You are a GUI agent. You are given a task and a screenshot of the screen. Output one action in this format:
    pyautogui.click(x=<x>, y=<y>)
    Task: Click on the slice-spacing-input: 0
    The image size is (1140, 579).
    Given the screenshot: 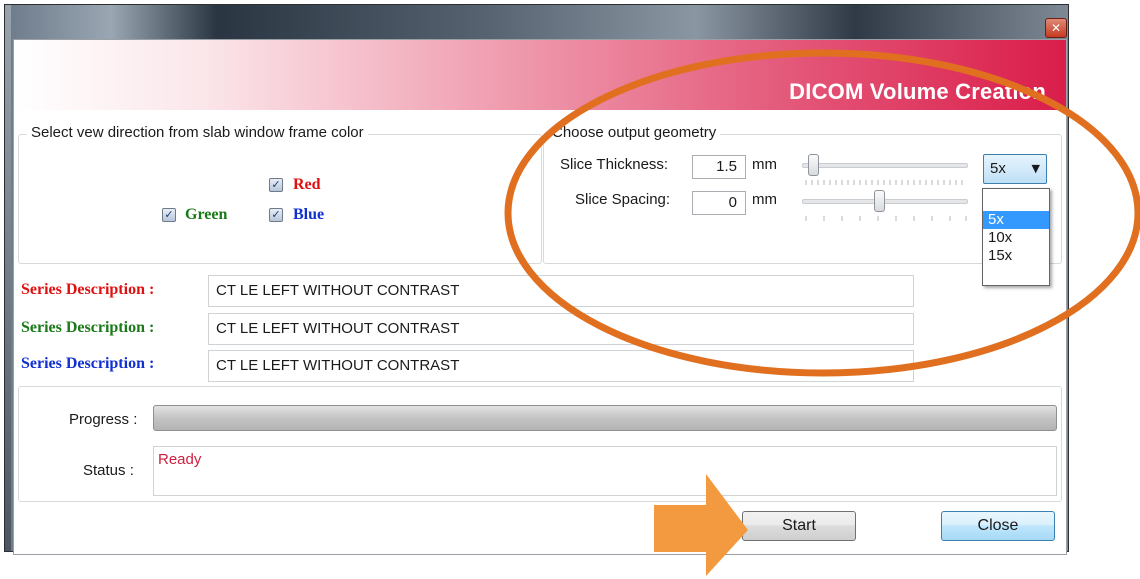 What is the action you would take?
    pyautogui.click(x=719, y=203)
    